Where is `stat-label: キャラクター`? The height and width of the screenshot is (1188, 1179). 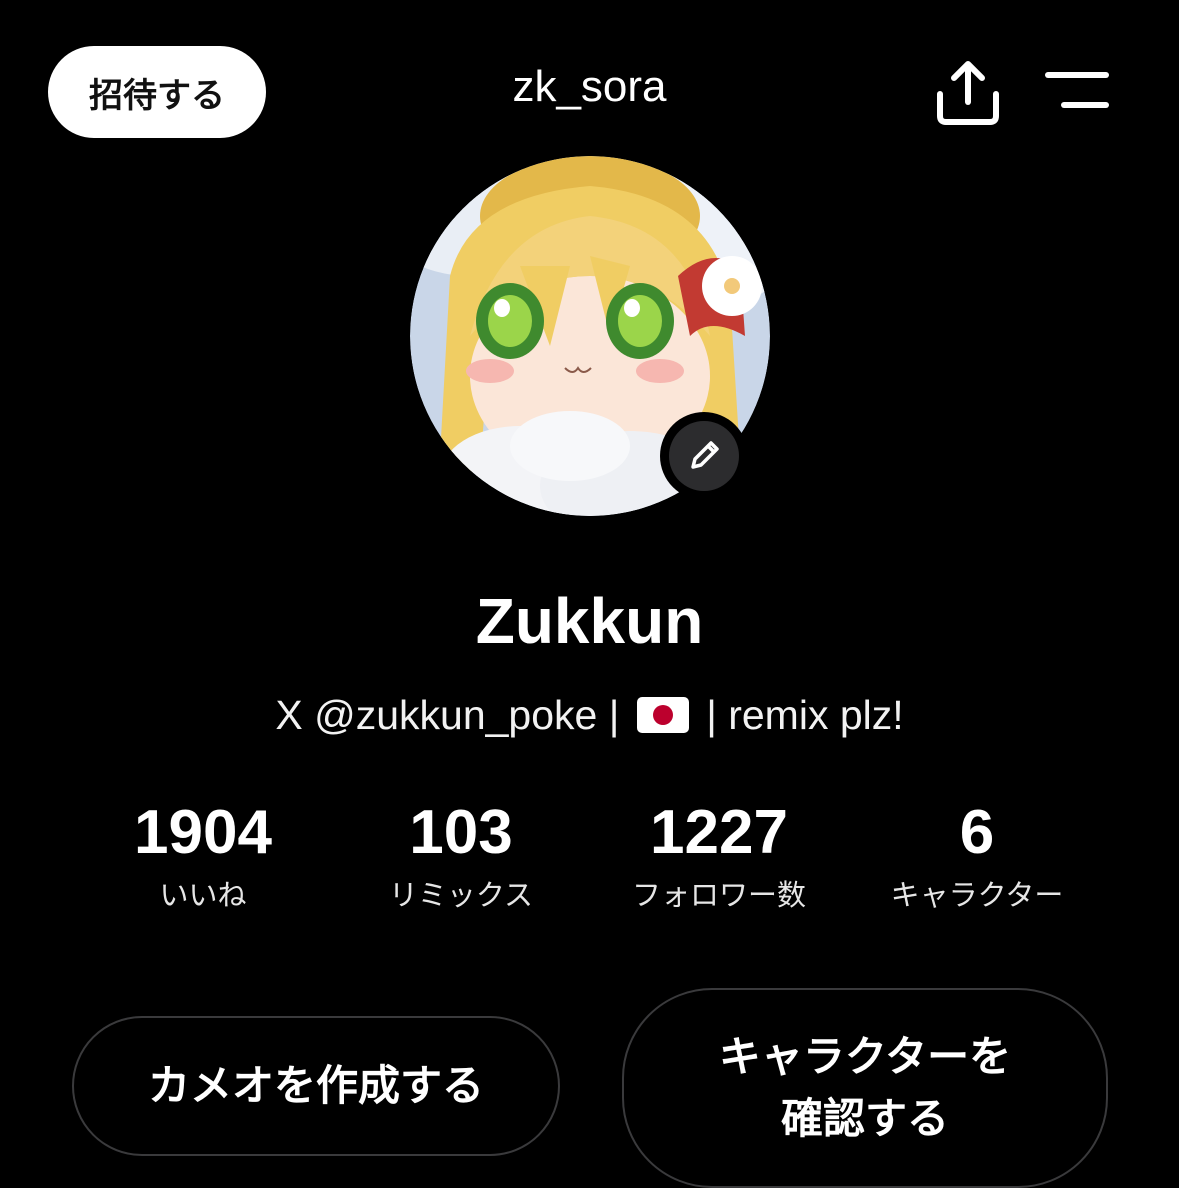 stat-label: キャラクター is located at coordinates (977, 895).